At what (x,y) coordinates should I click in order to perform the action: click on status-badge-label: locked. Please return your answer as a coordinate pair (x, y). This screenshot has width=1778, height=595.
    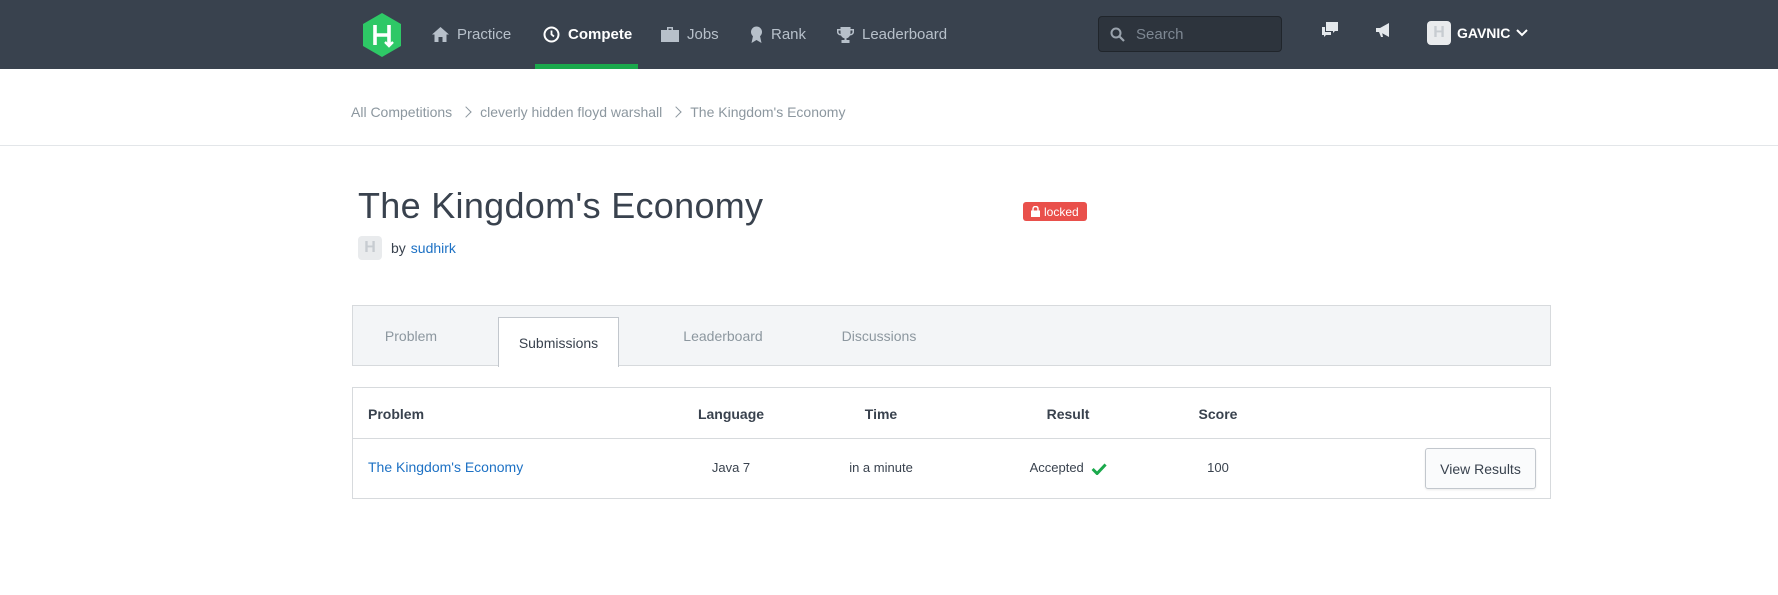
    Looking at the image, I should click on (1061, 211).